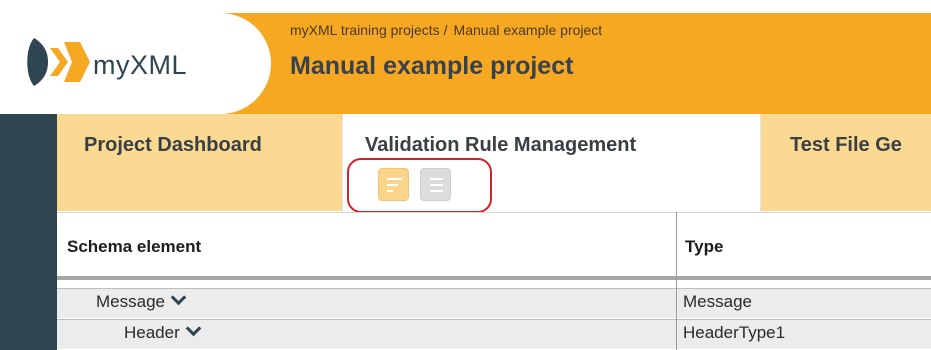  Describe the element at coordinates (365, 30) in the screenshot. I see `breadcrumb-parent-link: myXML training projects` at that location.